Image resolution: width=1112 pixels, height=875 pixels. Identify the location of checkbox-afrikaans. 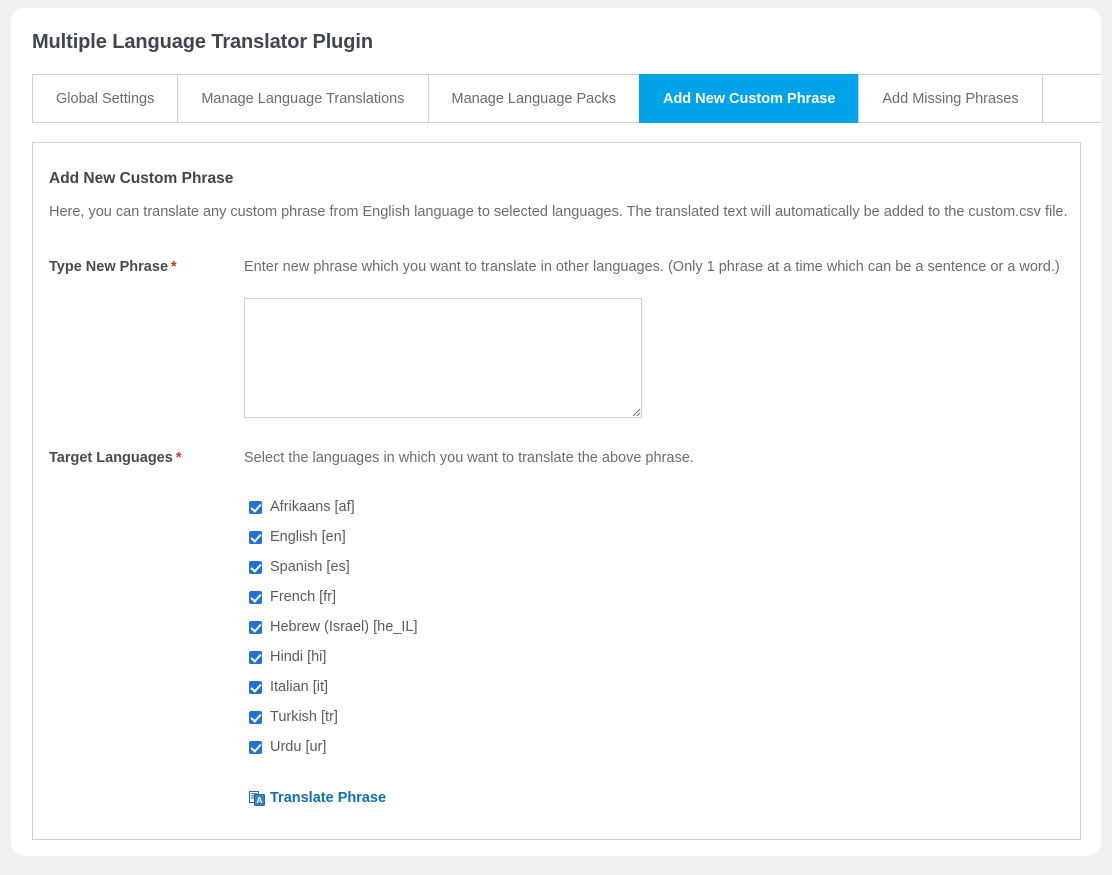
(255, 507).